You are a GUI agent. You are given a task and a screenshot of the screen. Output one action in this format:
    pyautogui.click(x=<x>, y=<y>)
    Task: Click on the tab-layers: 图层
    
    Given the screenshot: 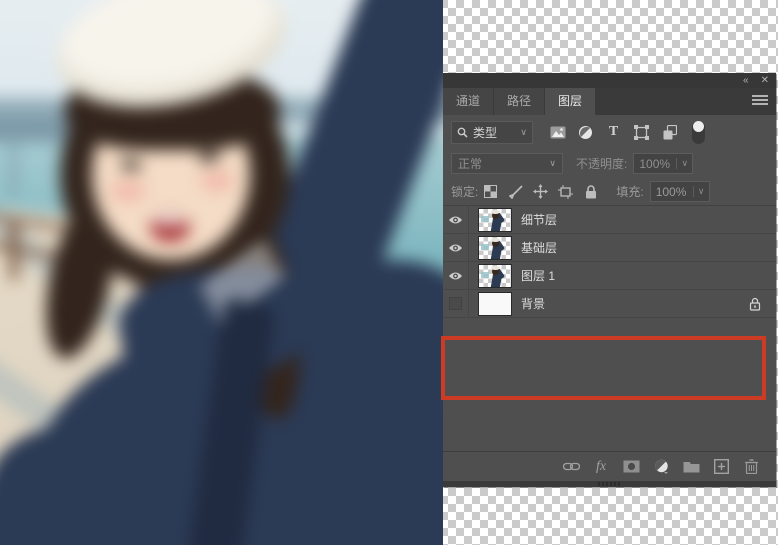 What is the action you would take?
    pyautogui.click(x=570, y=101)
    